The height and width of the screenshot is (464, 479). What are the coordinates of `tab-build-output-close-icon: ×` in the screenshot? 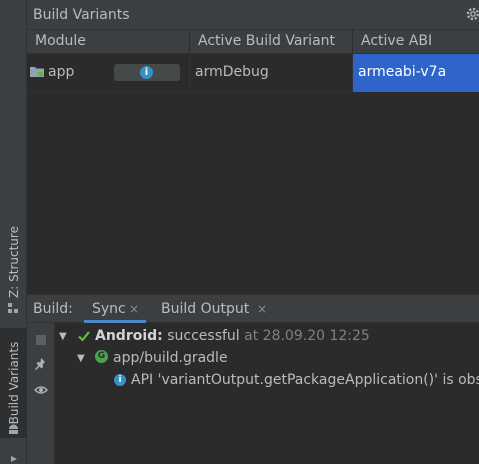 It's located at (262, 309).